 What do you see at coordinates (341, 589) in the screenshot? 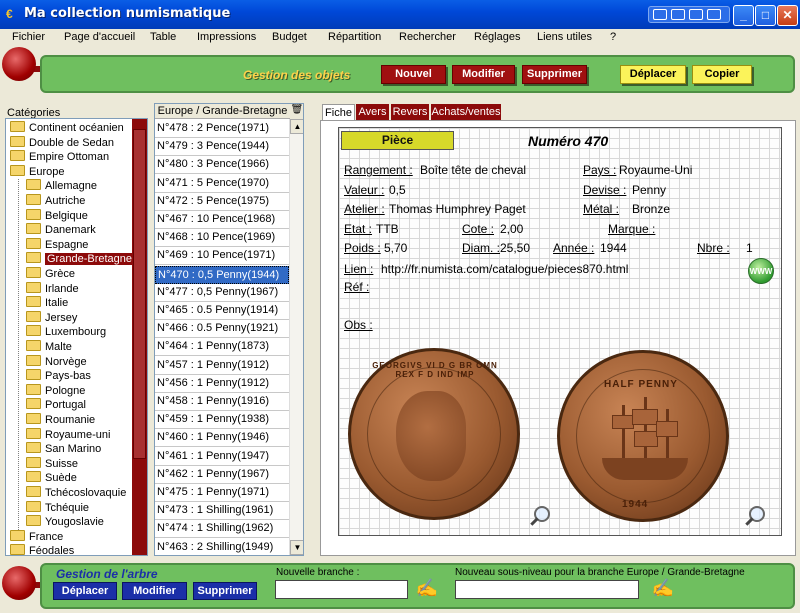
I see `new-branch-input` at bounding box center [341, 589].